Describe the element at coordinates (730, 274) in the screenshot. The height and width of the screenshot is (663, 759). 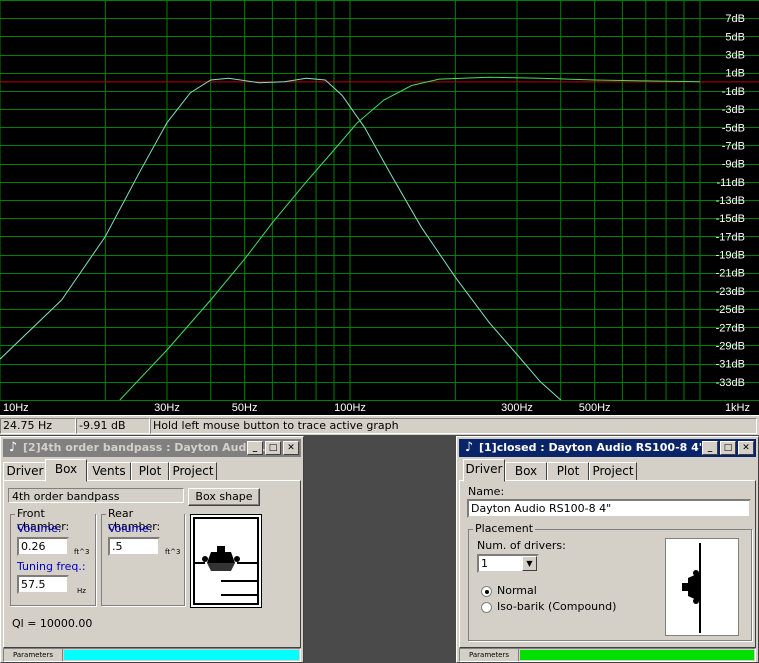
I see `y-axis-tick-label: -21dB` at that location.